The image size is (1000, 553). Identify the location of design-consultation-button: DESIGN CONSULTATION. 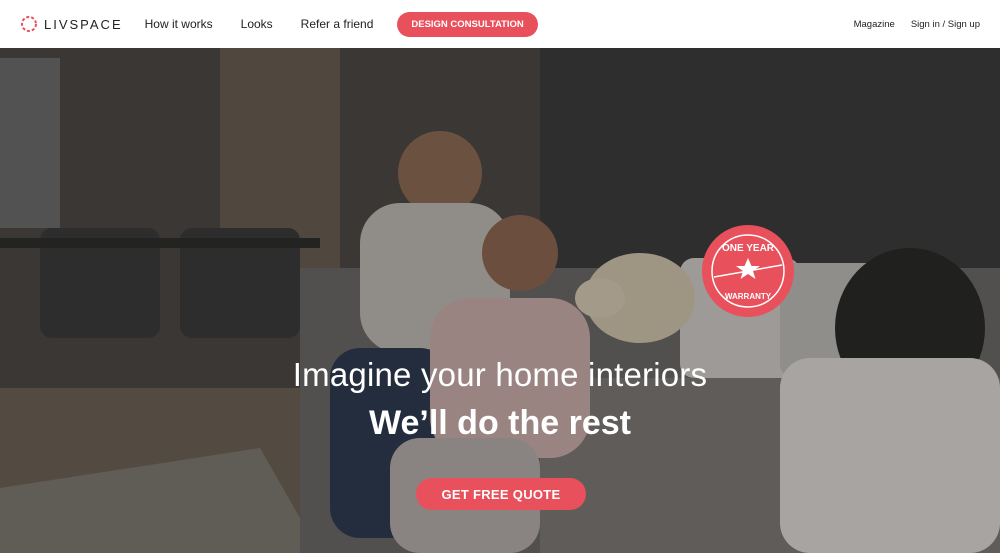
(467, 24).